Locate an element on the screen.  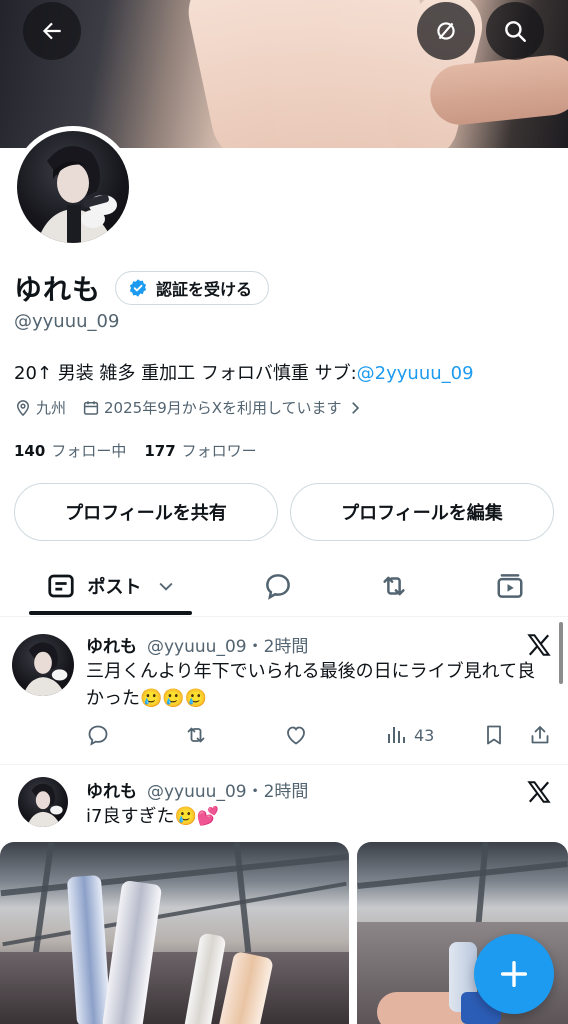
verified-badge-icon is located at coordinates (138, 288).